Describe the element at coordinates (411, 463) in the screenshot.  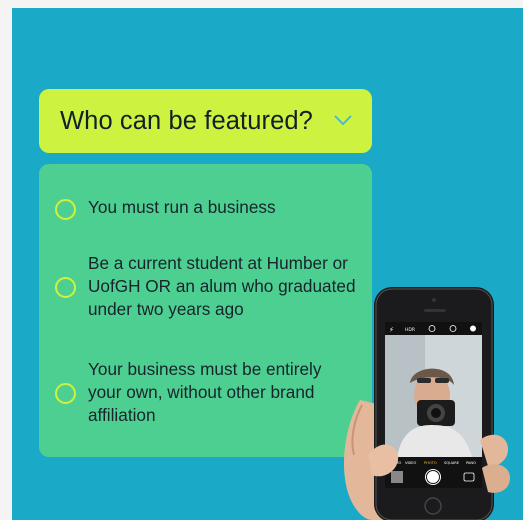
I see `camera-mode-video: VIDEO` at that location.